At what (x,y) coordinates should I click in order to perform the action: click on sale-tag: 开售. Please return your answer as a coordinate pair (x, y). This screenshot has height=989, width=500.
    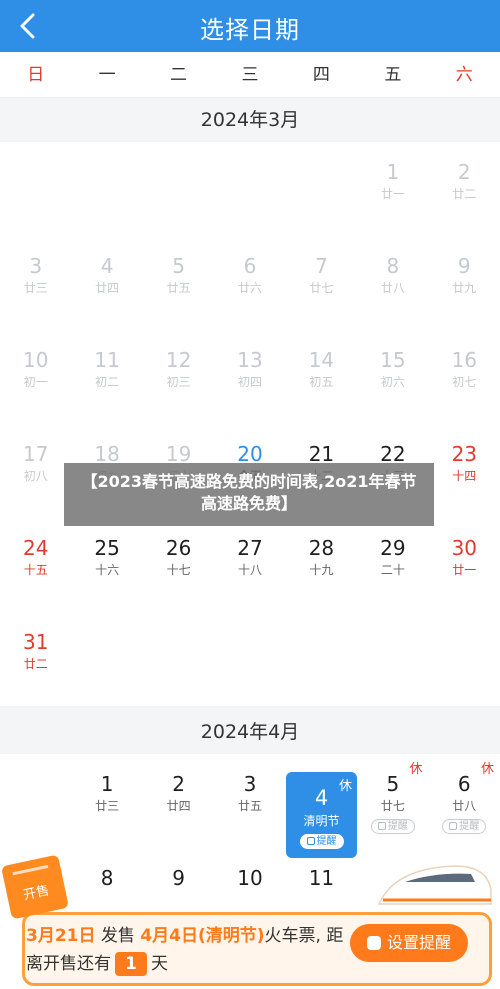
    Looking at the image, I should click on (35, 887).